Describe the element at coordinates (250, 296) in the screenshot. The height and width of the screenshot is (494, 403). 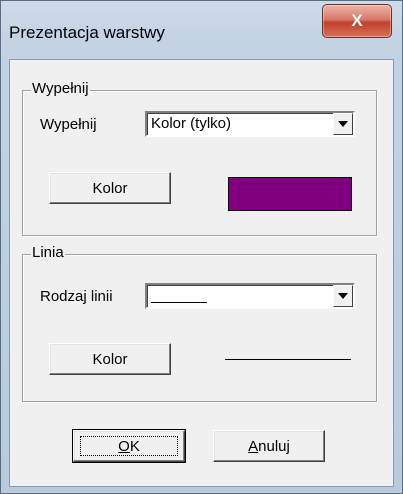
I see `line-type-select` at that location.